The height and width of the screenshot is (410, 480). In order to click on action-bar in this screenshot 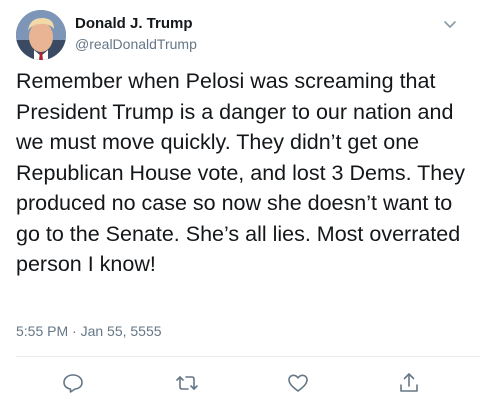, I will do `click(240, 385)`.